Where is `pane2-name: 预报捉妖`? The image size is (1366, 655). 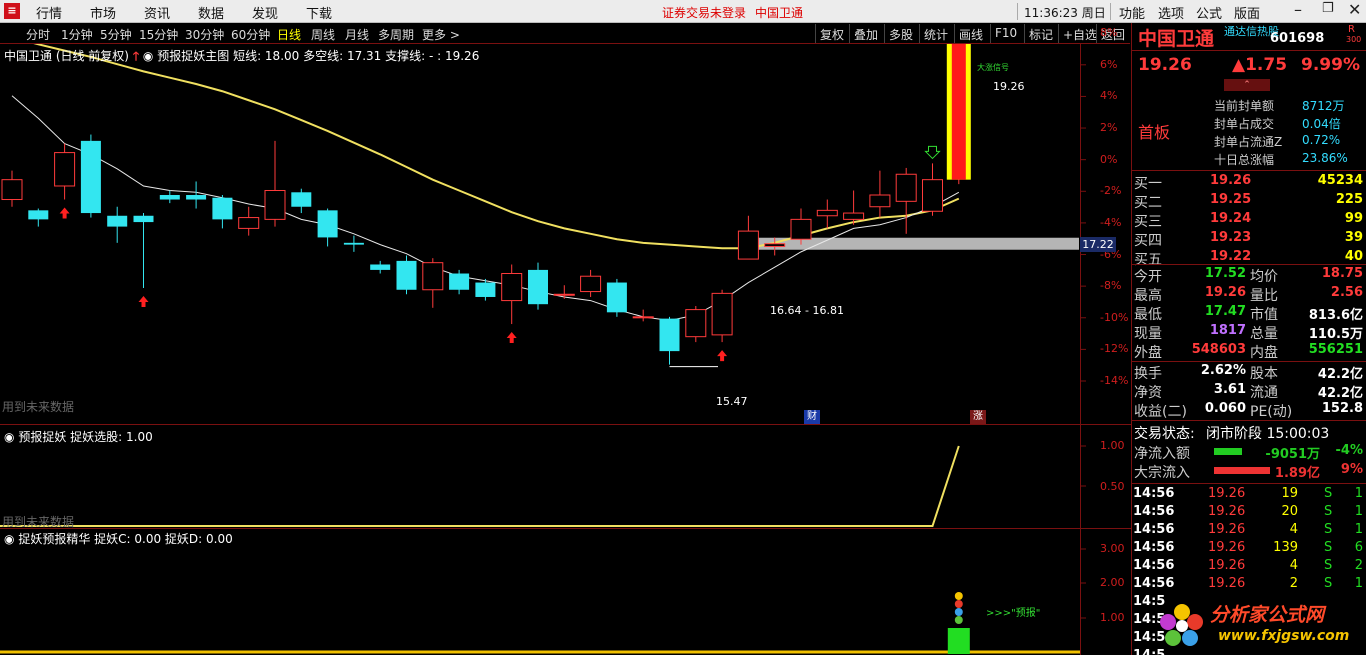
pane2-name: 预报捉妖 is located at coordinates (42, 437).